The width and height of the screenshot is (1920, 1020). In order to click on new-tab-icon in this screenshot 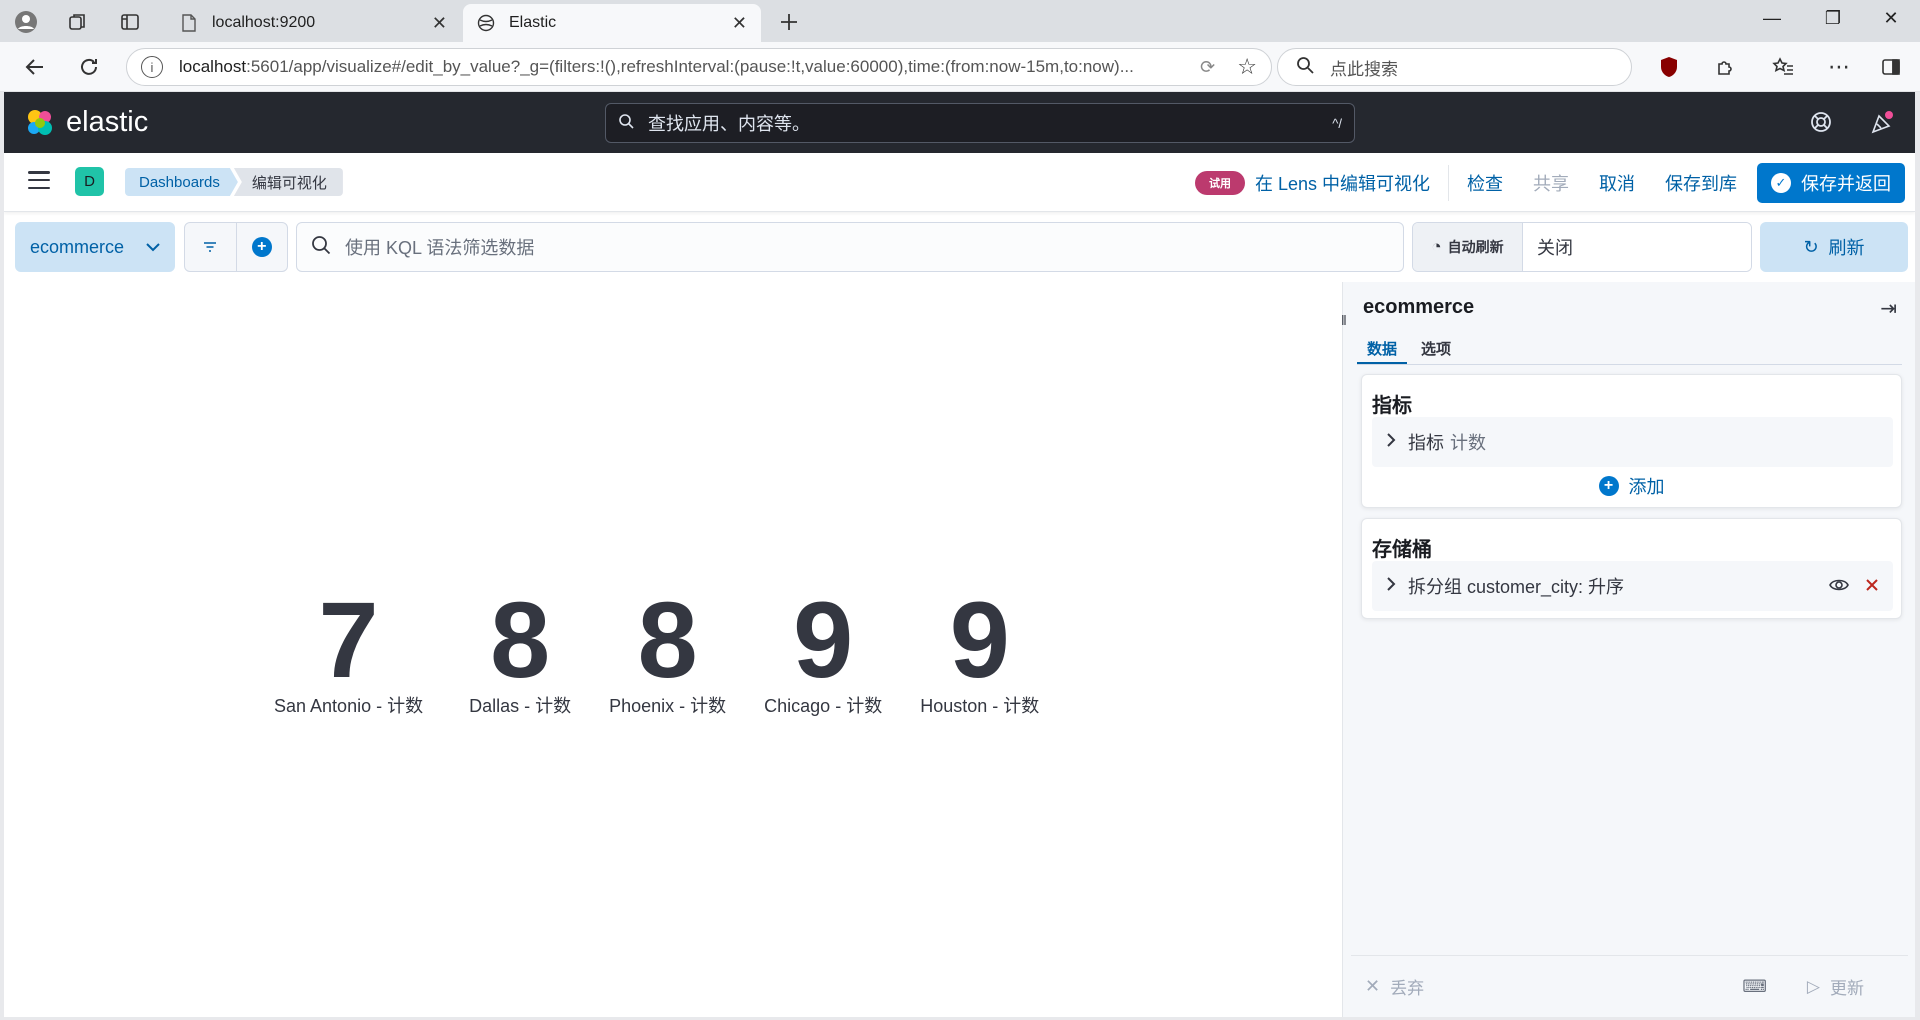, I will do `click(789, 22)`.